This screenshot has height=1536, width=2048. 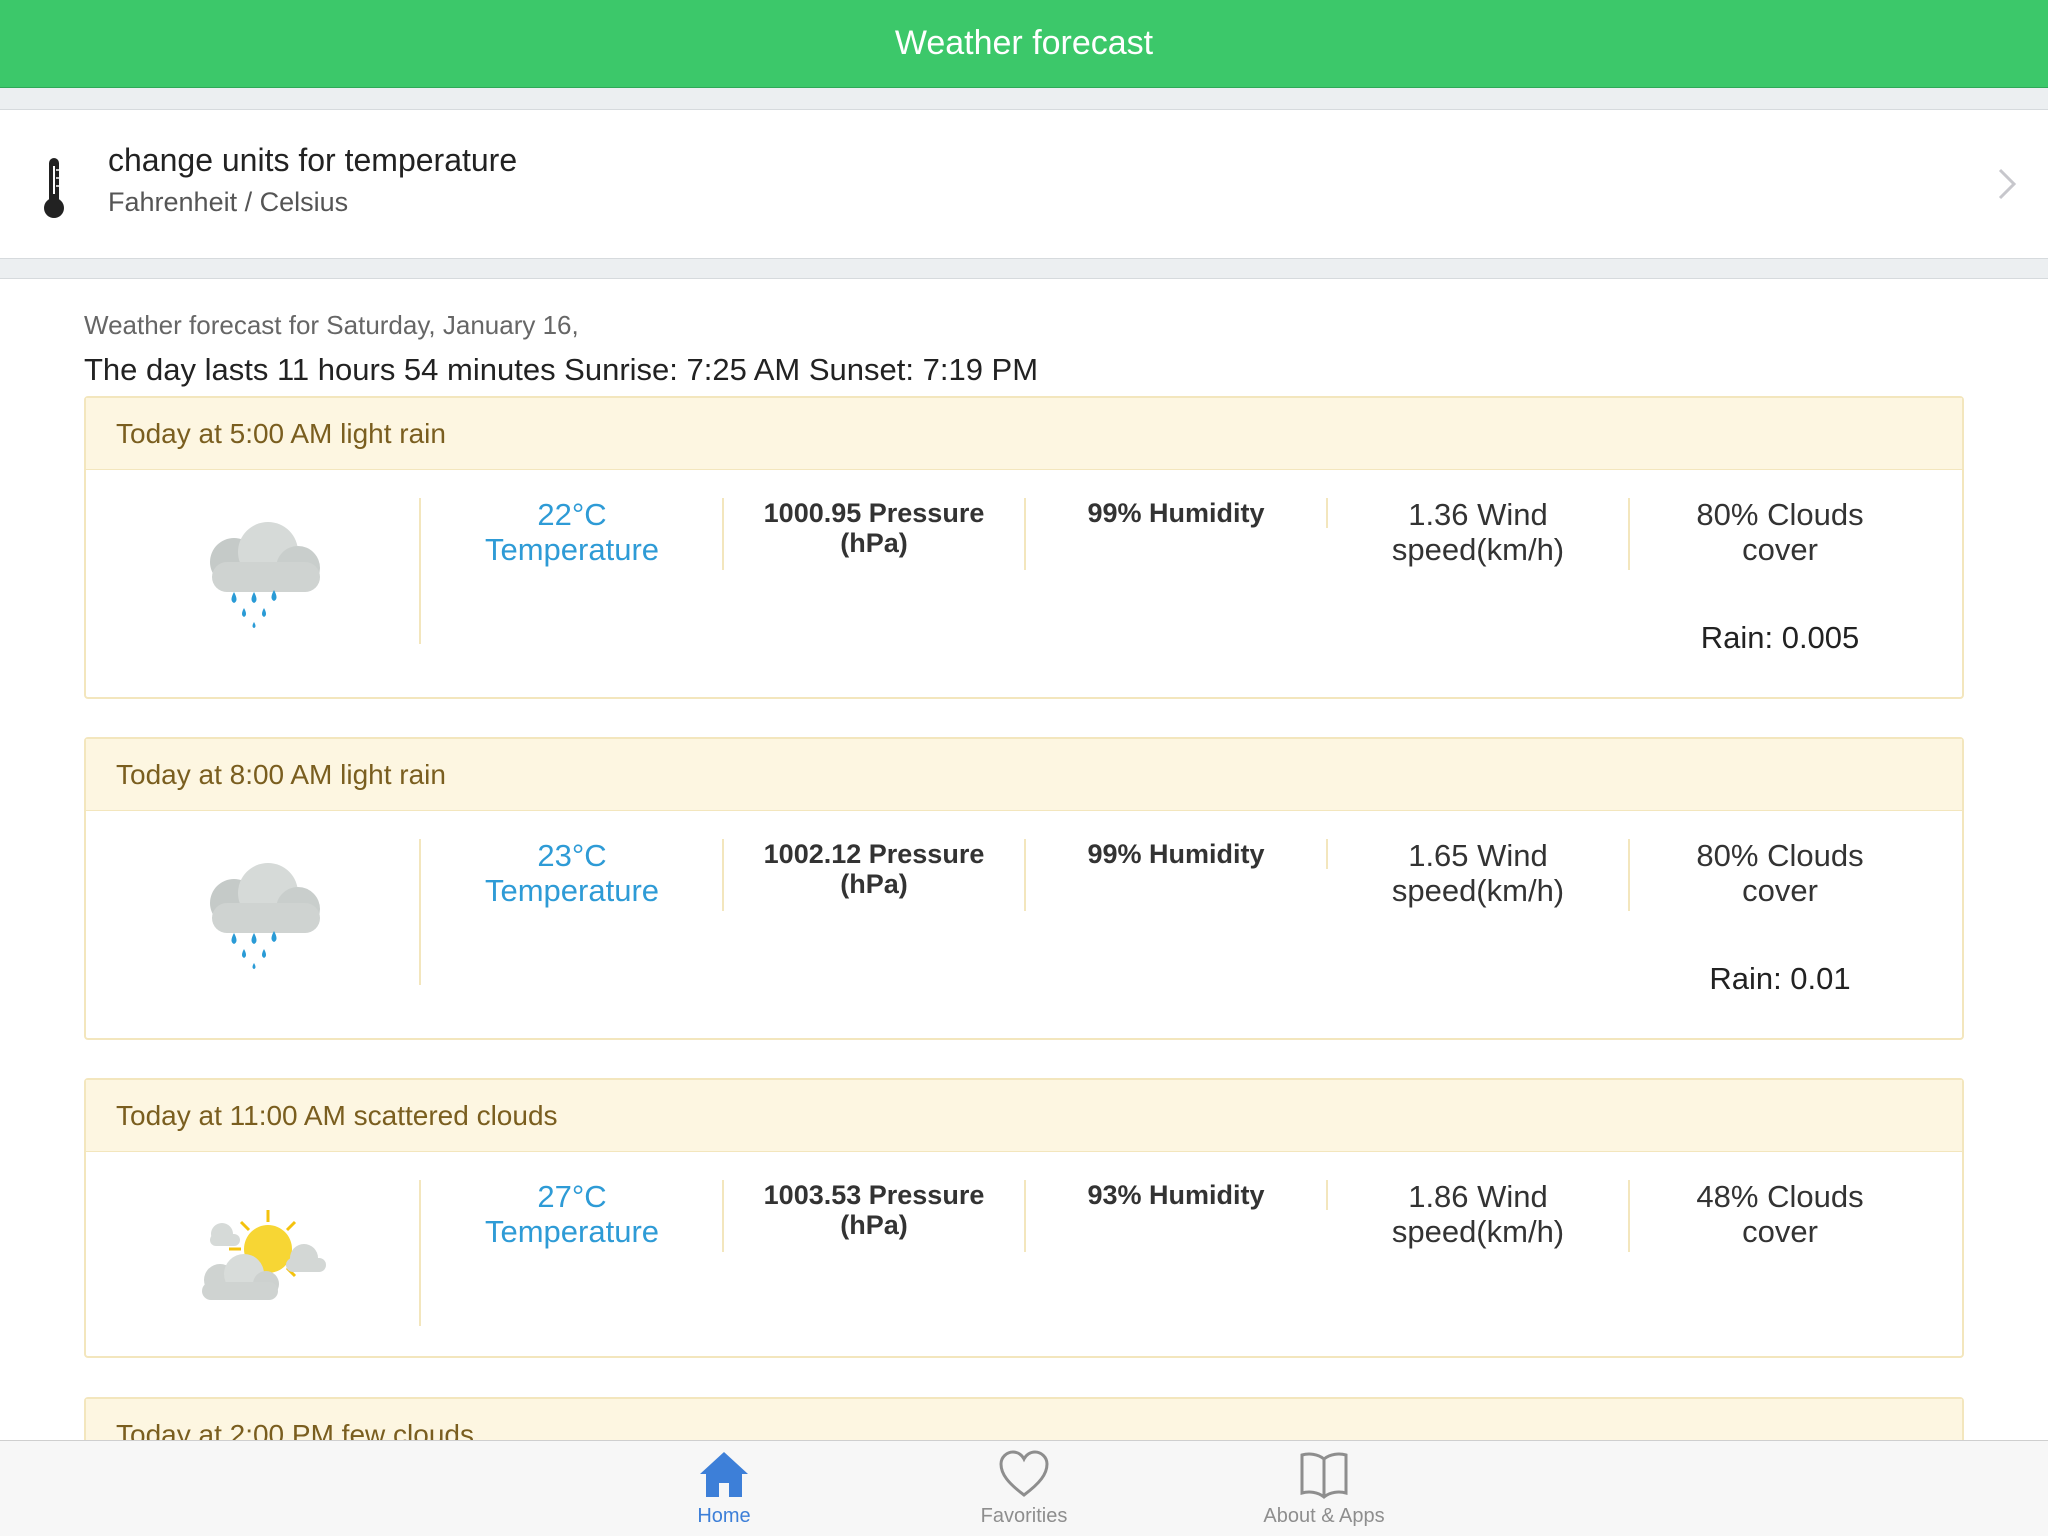 What do you see at coordinates (1176, 1195) in the screenshot?
I see `humidity-value: 93% Humidity` at bounding box center [1176, 1195].